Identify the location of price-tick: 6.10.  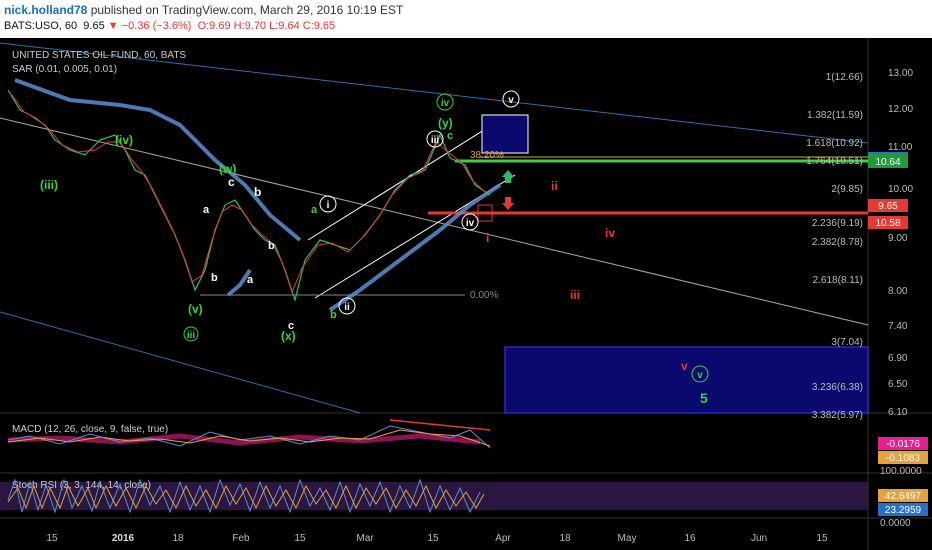
(898, 412).